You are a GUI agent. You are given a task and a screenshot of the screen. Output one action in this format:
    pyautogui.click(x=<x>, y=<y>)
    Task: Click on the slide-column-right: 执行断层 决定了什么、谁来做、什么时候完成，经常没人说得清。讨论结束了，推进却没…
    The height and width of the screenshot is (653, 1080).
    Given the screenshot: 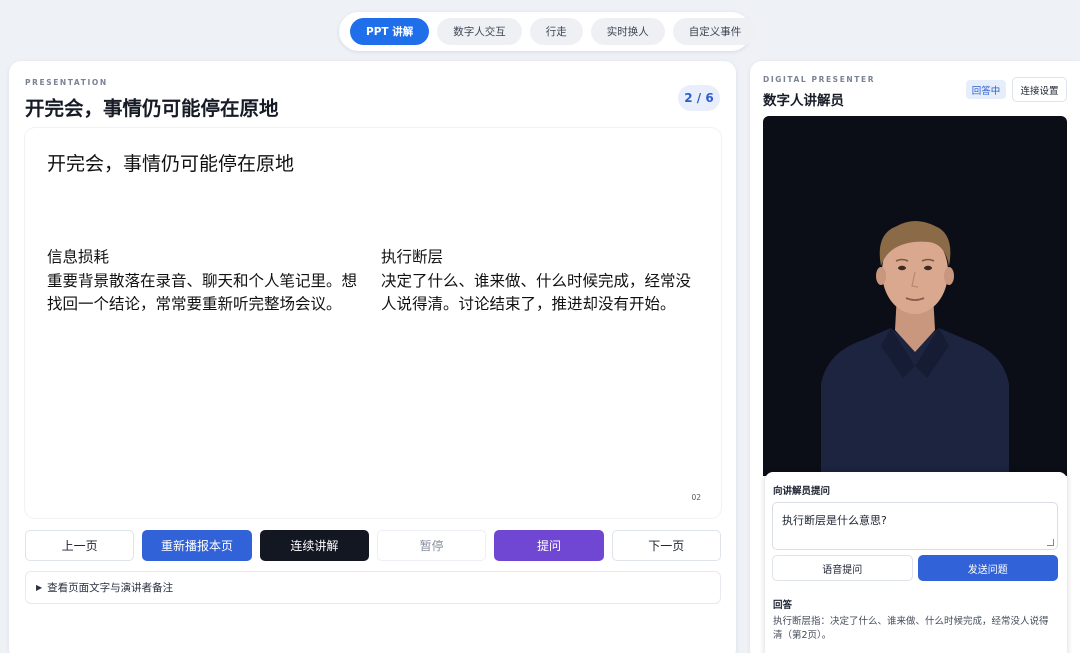 What is the action you would take?
    pyautogui.click(x=536, y=281)
    